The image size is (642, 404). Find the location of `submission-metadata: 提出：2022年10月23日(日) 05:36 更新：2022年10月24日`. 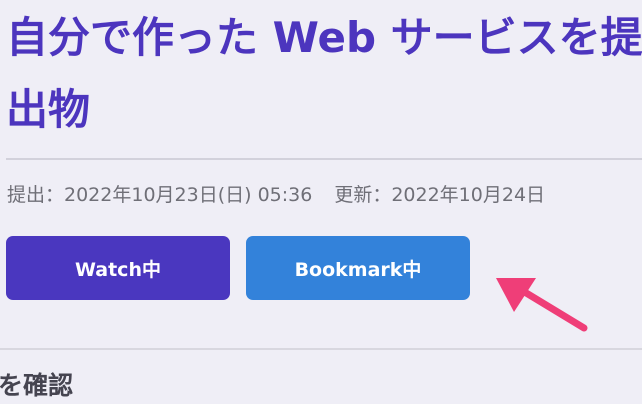

submission-metadata: 提出：2022年10月23日(日) 05:36 更新：2022年10月24日 is located at coordinates (276, 195).